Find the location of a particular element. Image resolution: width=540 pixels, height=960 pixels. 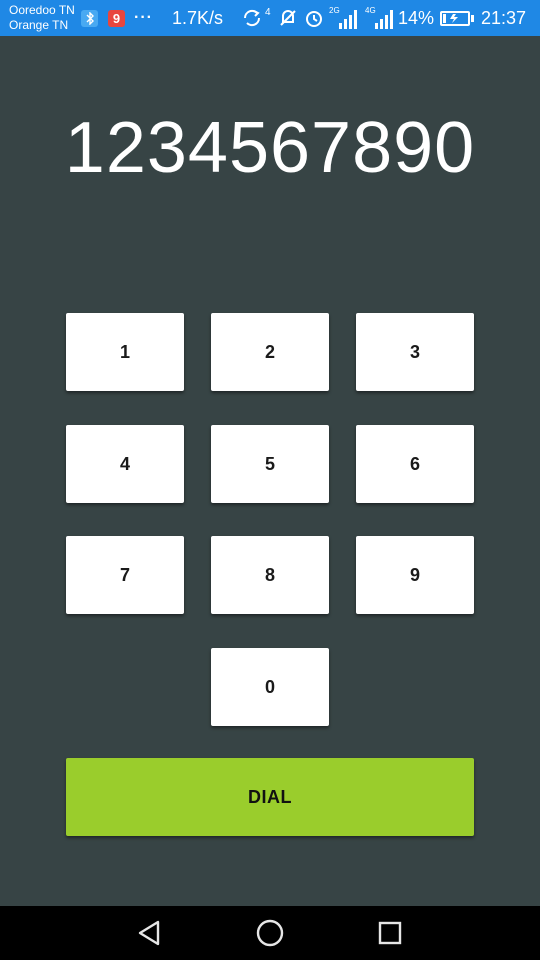

battery-charging-icon is located at coordinates (457, 18).